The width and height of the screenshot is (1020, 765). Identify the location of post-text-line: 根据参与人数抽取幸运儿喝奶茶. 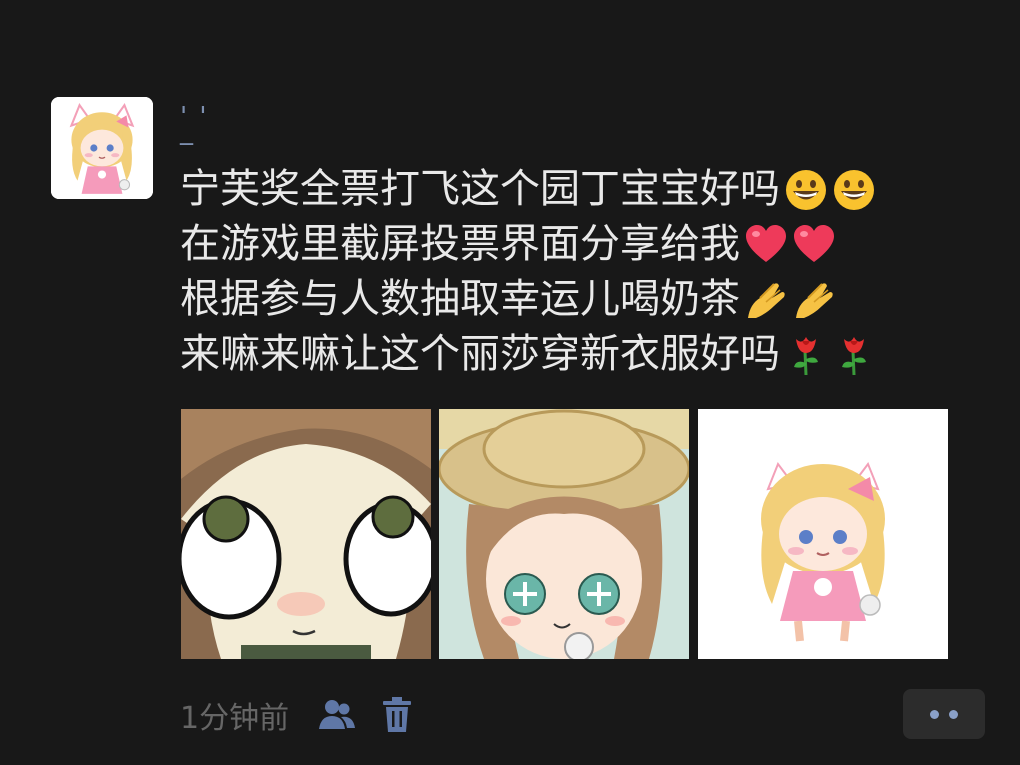
(580, 299).